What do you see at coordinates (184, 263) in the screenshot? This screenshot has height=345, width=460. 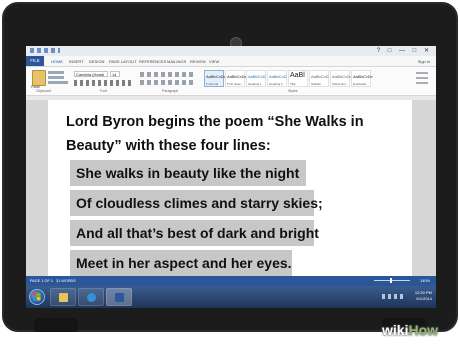 I see `poem-line-4: Meet in her aspect and her eyes.` at bounding box center [184, 263].